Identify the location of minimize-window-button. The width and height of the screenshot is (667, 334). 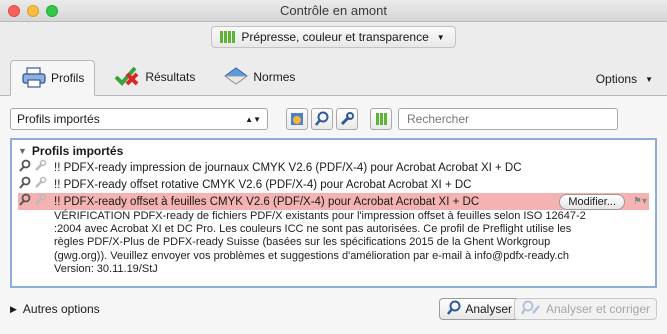
(33, 11).